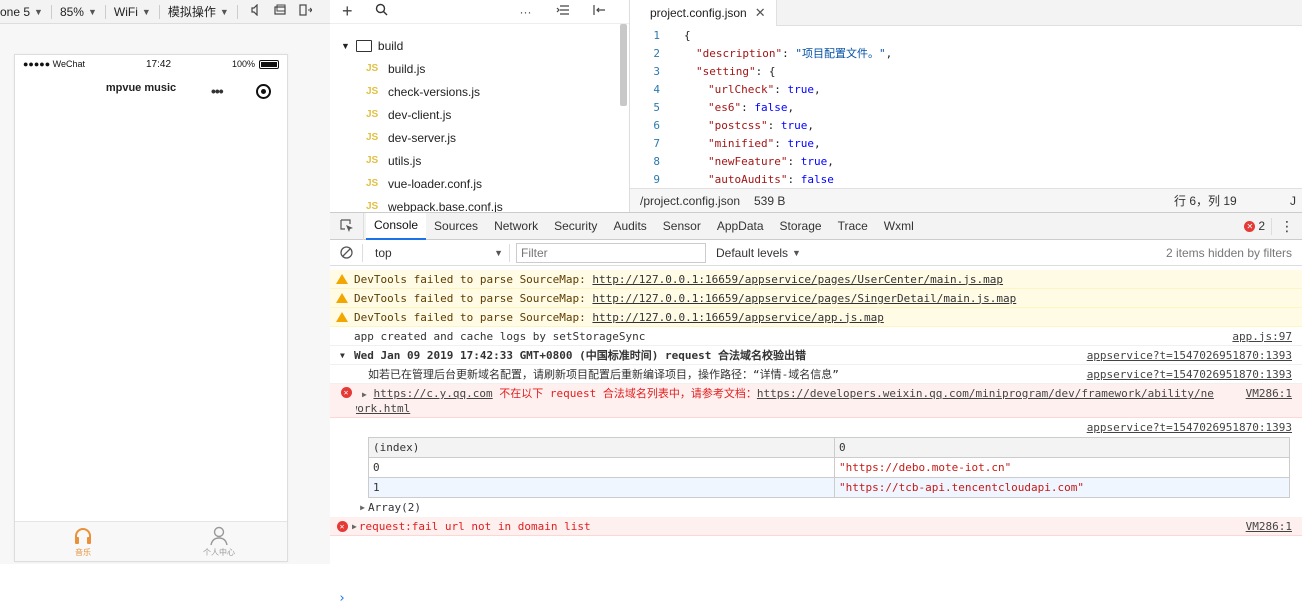 The image size is (1302, 608). Describe the element at coordinates (1062, 447) in the screenshot. I see `table-column-header: 0` at that location.